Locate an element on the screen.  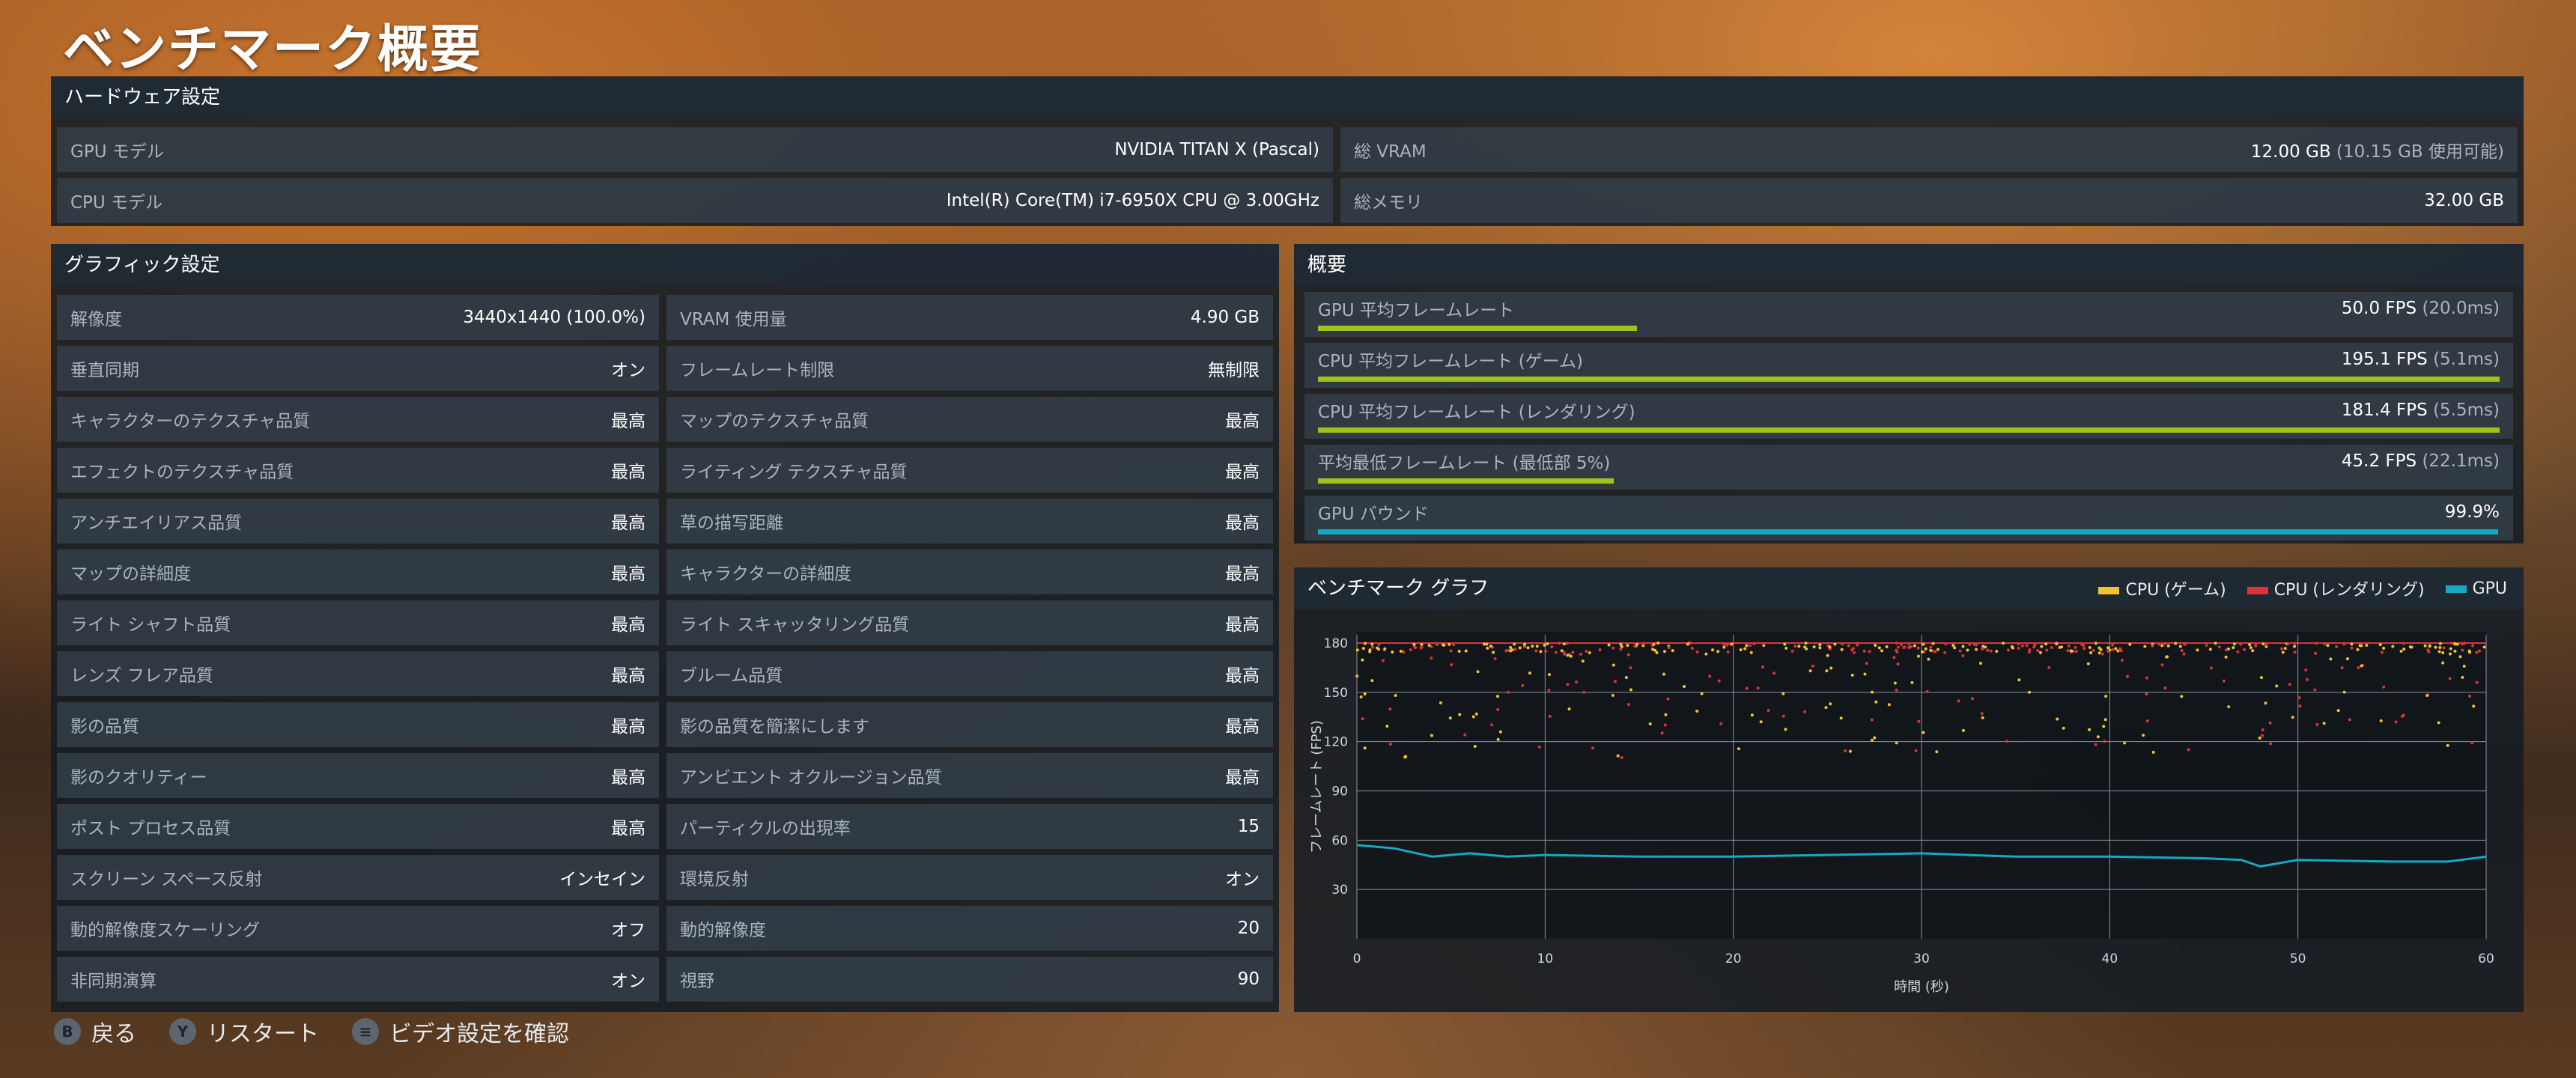
video-settings-button: ≡ ビデオ設定を確認 is located at coordinates (460, 1031).